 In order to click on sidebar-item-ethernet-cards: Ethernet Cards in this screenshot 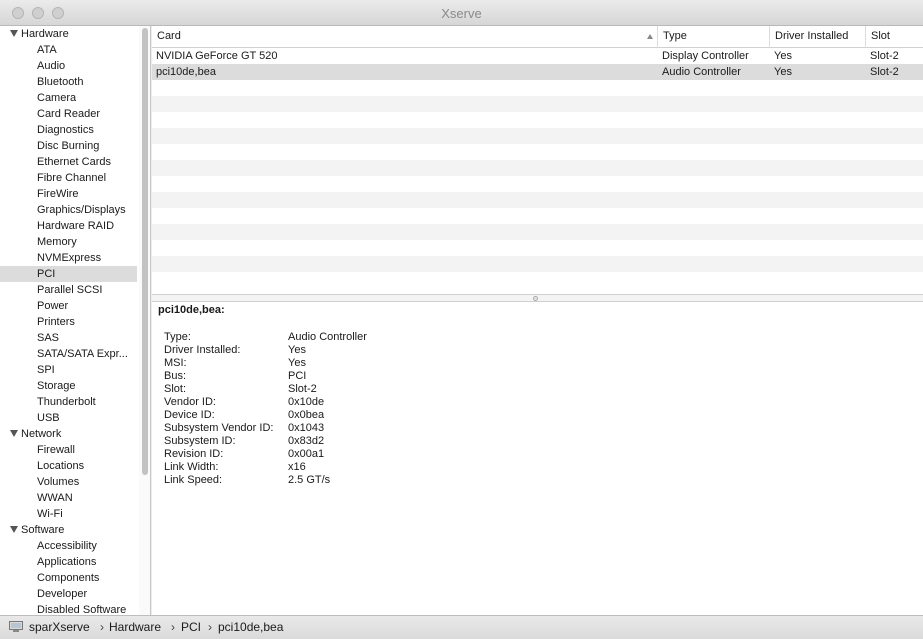, I will do `click(68, 162)`.